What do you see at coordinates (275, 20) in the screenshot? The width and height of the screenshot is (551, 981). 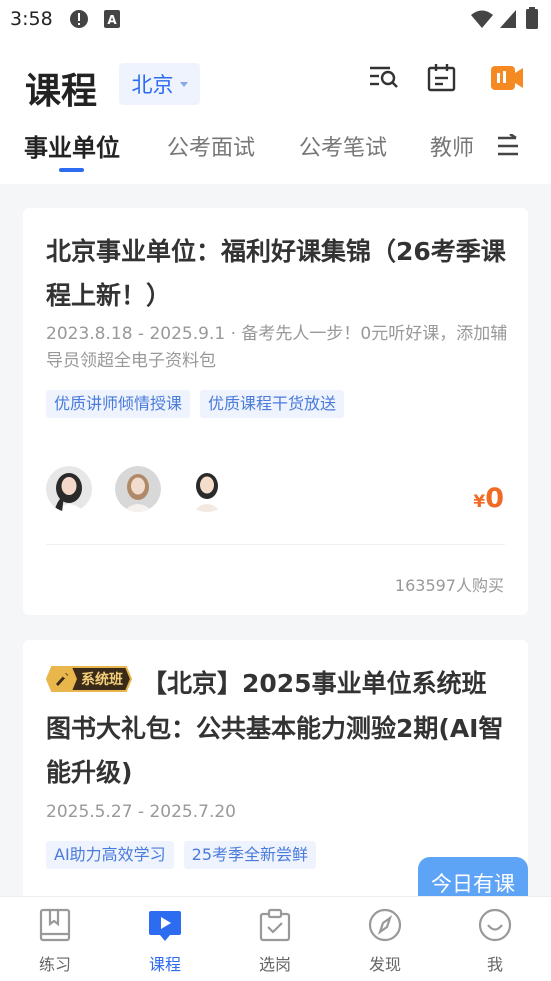 I see `status-bar: 3:58 A` at bounding box center [275, 20].